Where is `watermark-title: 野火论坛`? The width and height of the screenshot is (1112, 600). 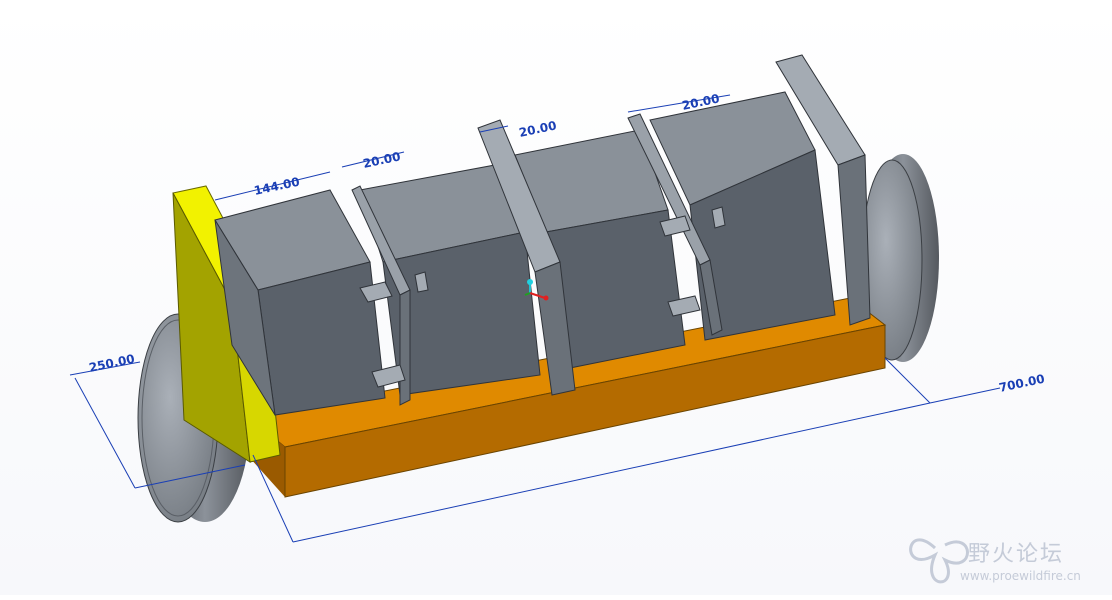 watermark-title: 野火论坛 is located at coordinates (1016, 554).